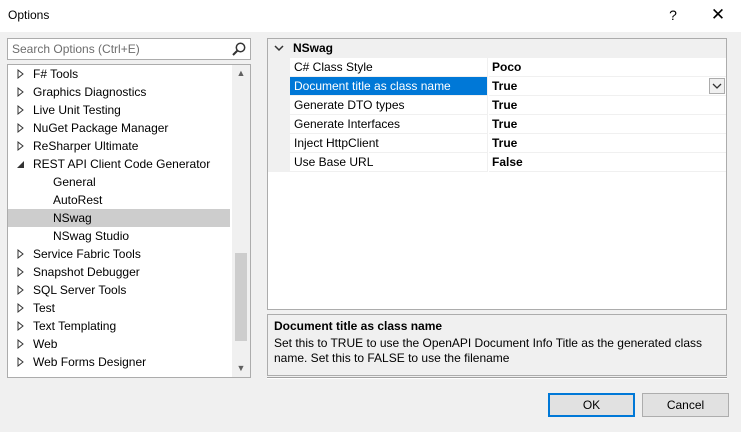 The width and height of the screenshot is (741, 432). Describe the element at coordinates (239, 49) in the screenshot. I see `search-icon` at that location.